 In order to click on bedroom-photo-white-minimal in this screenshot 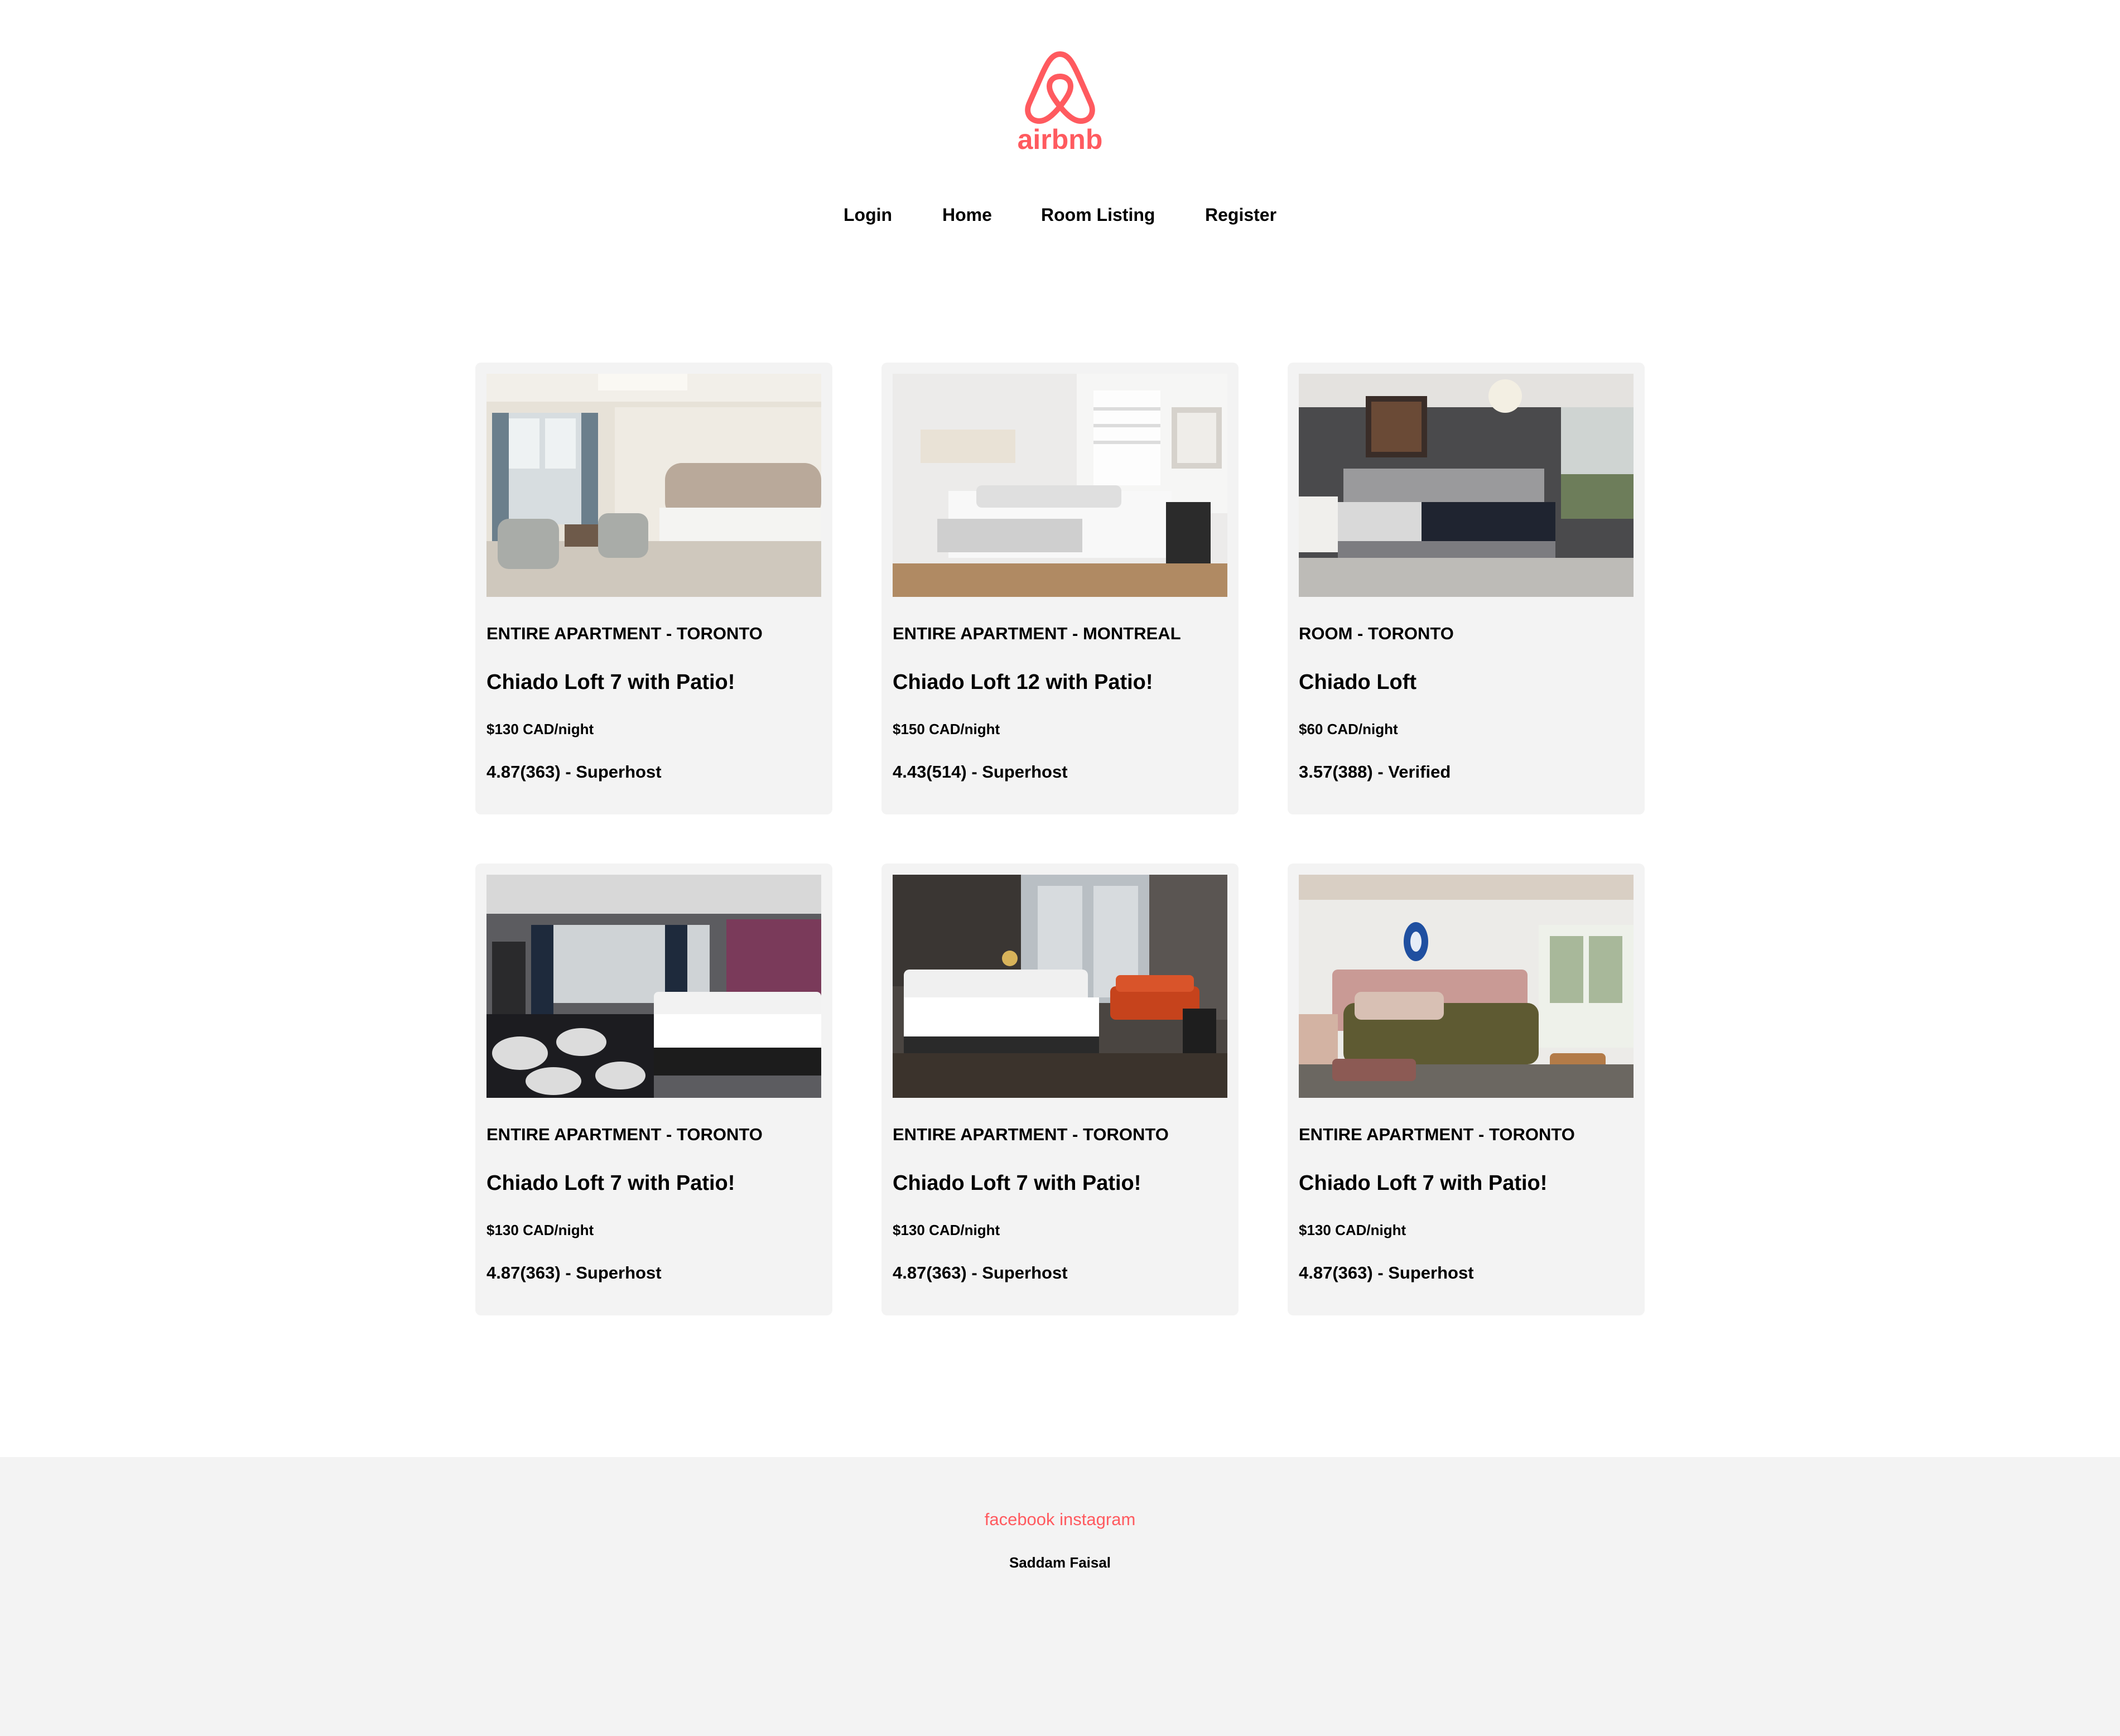, I will do `click(1060, 485)`.